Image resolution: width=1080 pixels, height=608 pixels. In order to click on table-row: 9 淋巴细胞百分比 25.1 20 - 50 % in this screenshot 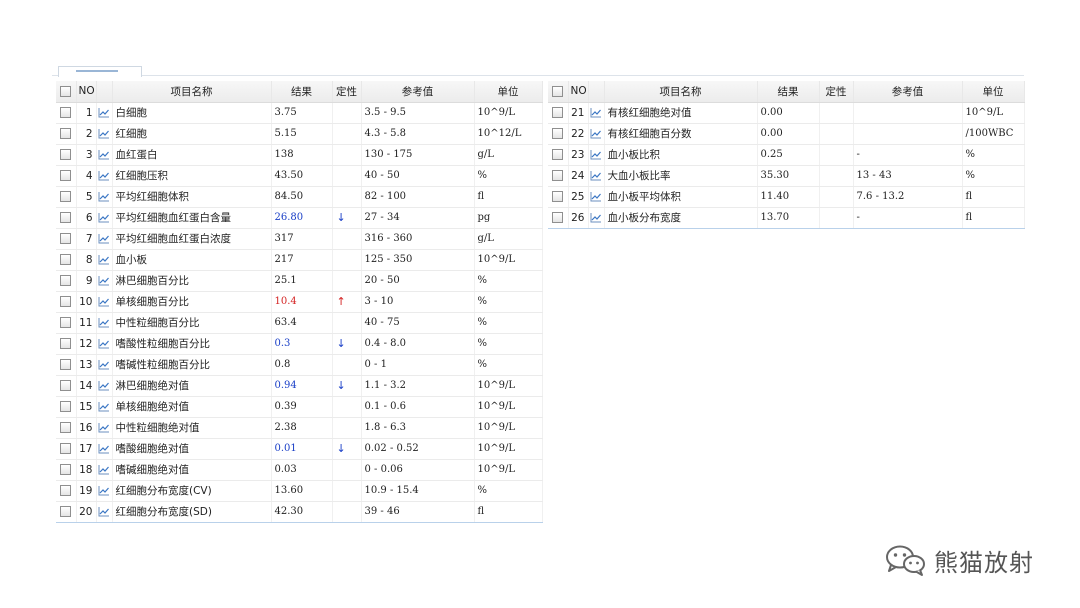, I will do `click(299, 281)`.